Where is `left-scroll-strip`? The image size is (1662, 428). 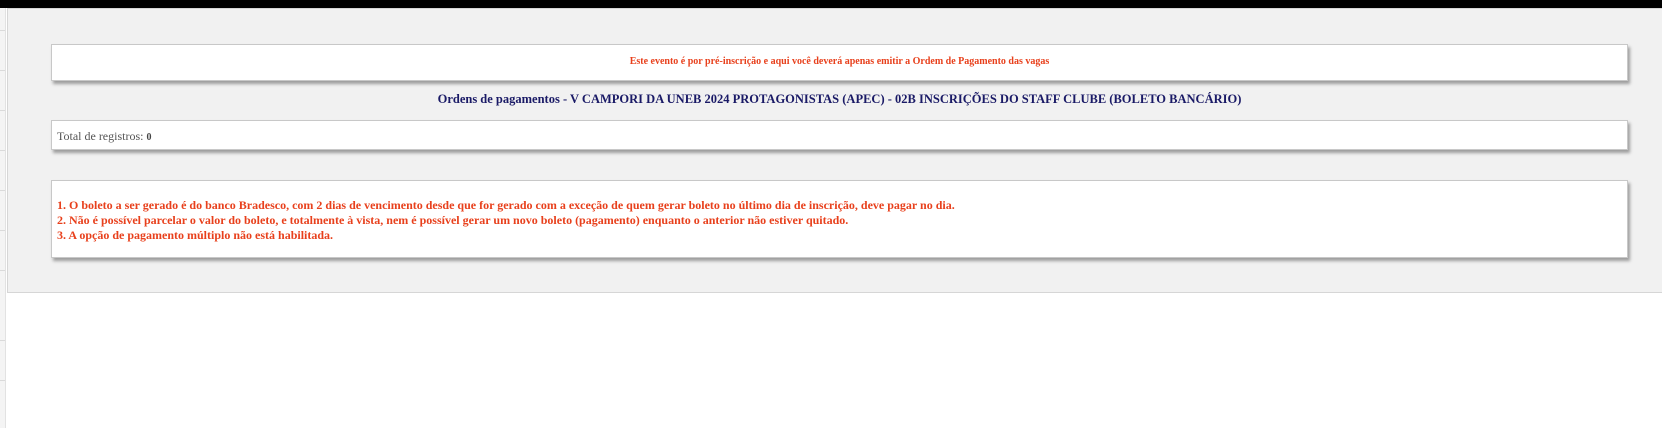 left-scroll-strip is located at coordinates (3, 218).